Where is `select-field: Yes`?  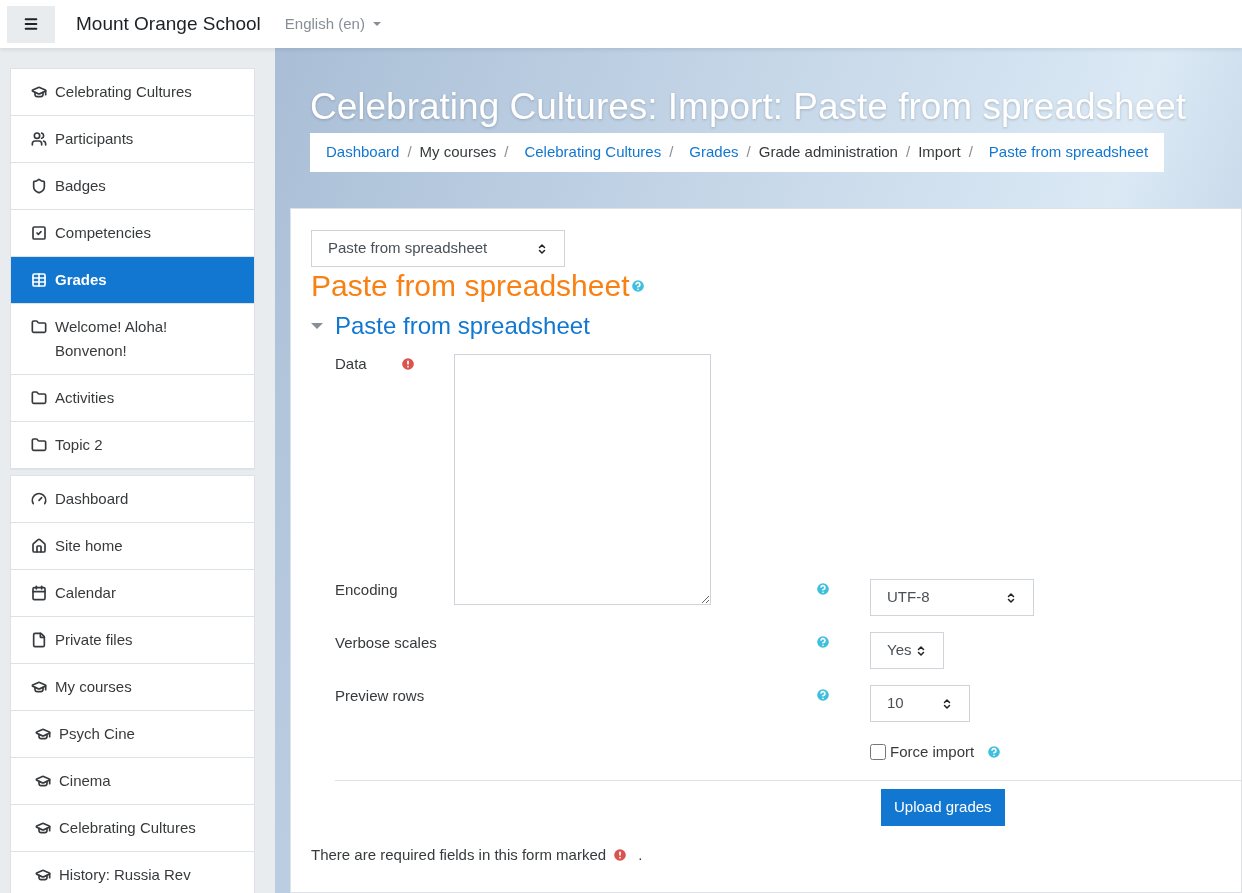
select-field: Yes is located at coordinates (907, 650).